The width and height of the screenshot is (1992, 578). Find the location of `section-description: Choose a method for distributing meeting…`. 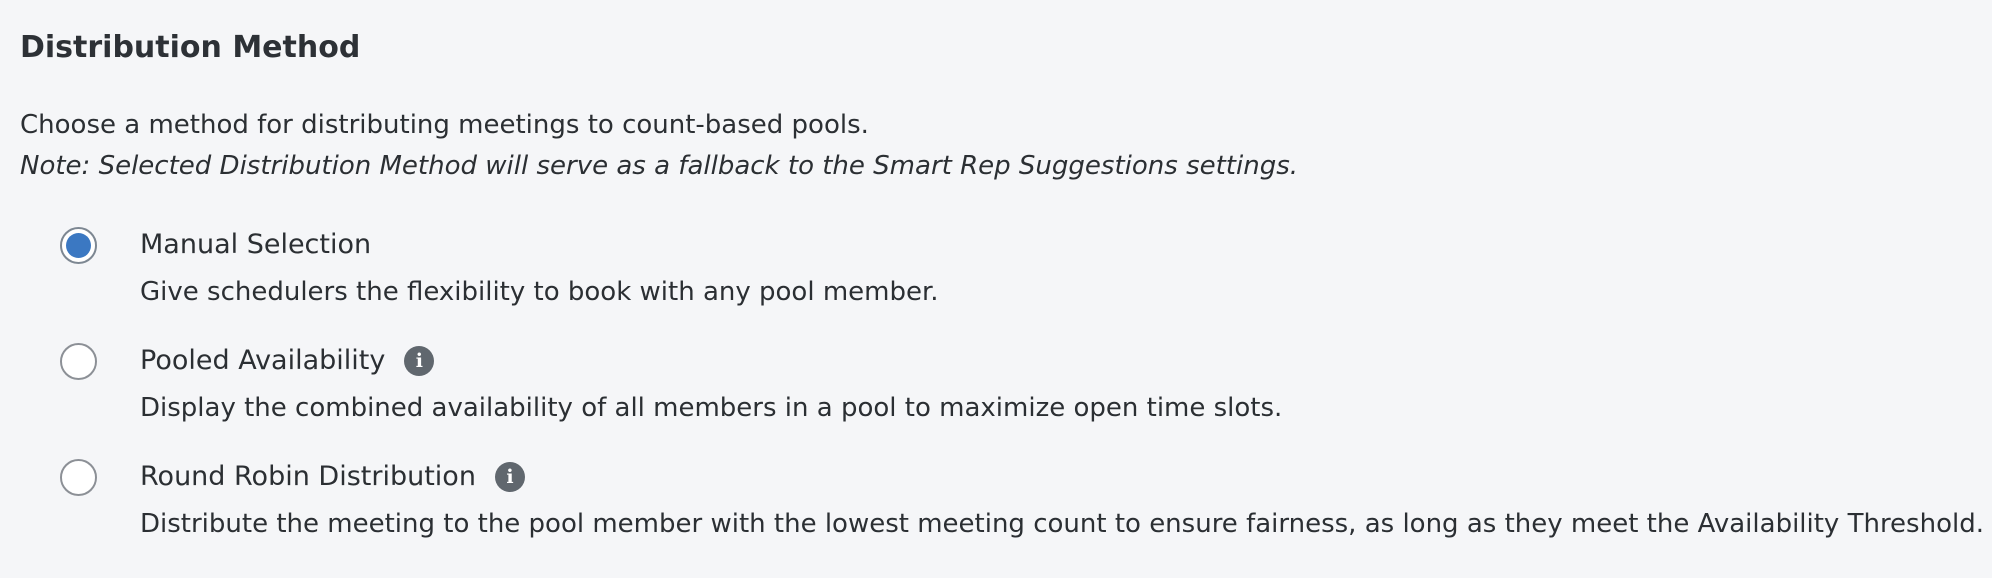

section-description: Choose a method for distributing meeting… is located at coordinates (444, 125).